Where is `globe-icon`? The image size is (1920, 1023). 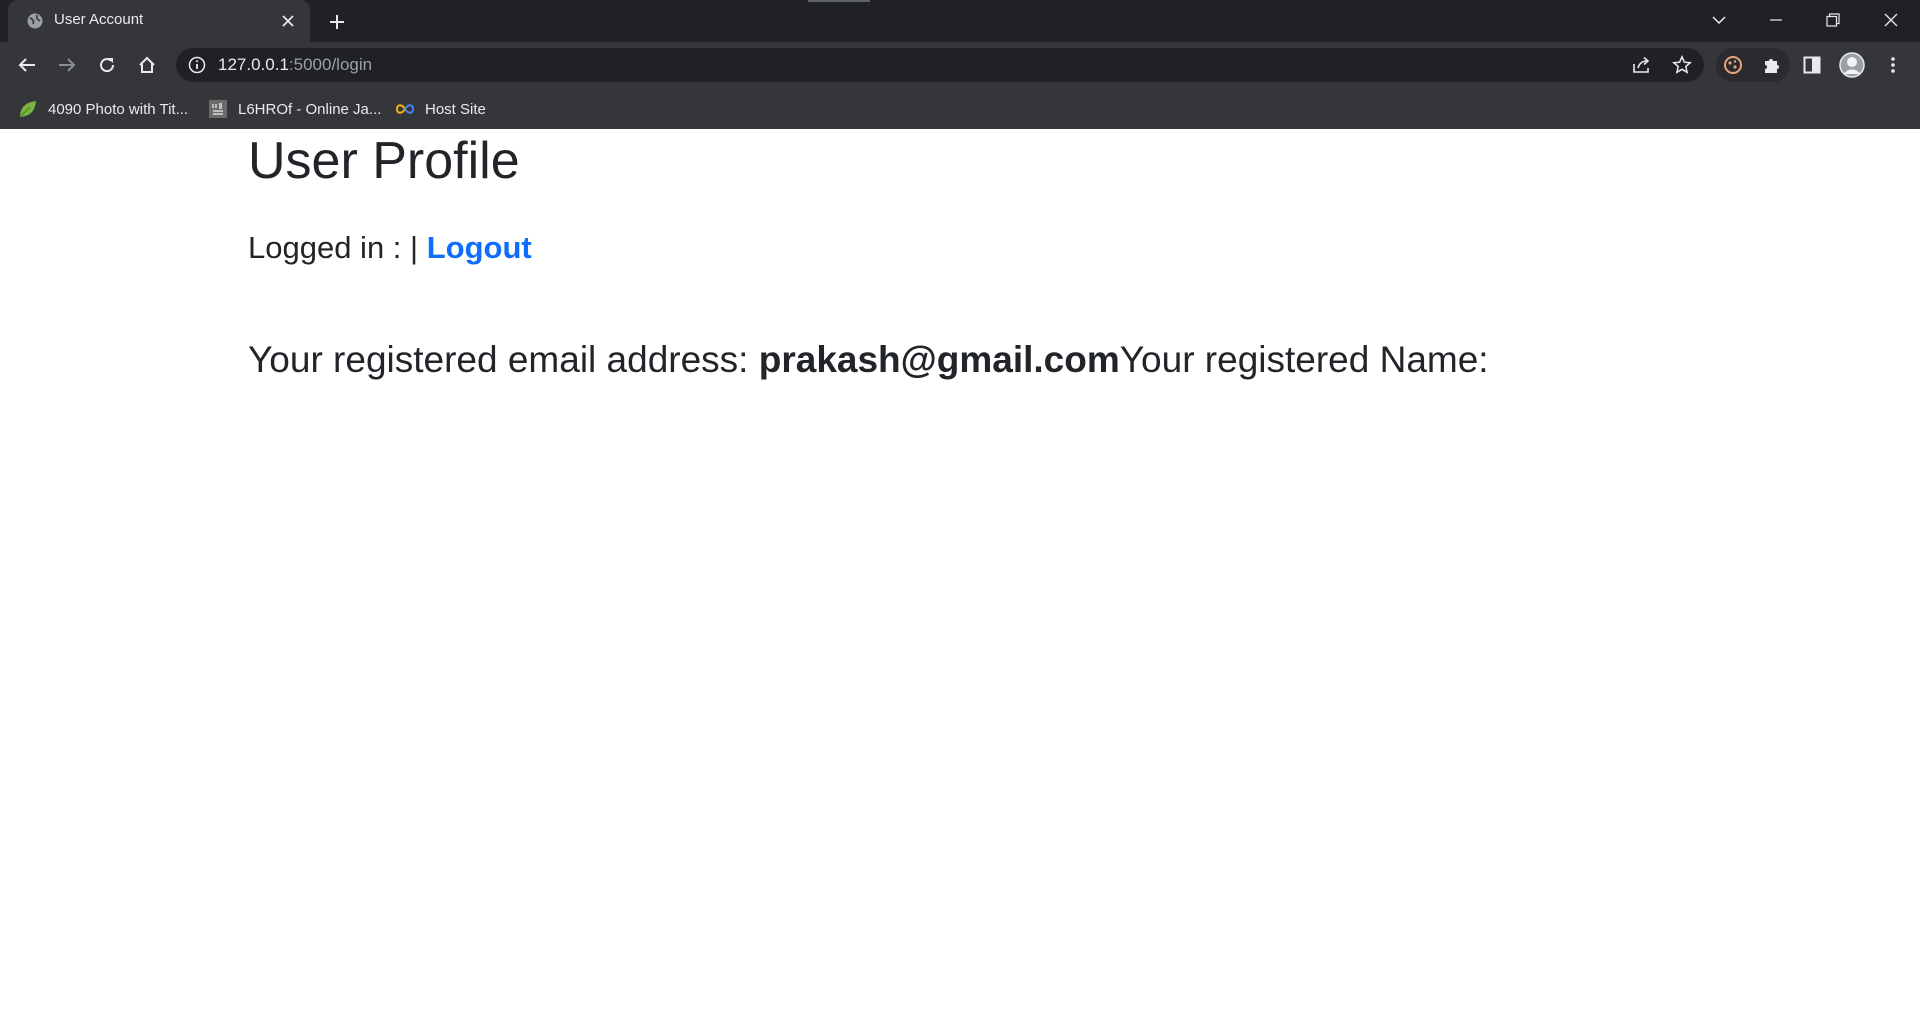
globe-icon is located at coordinates (35, 21).